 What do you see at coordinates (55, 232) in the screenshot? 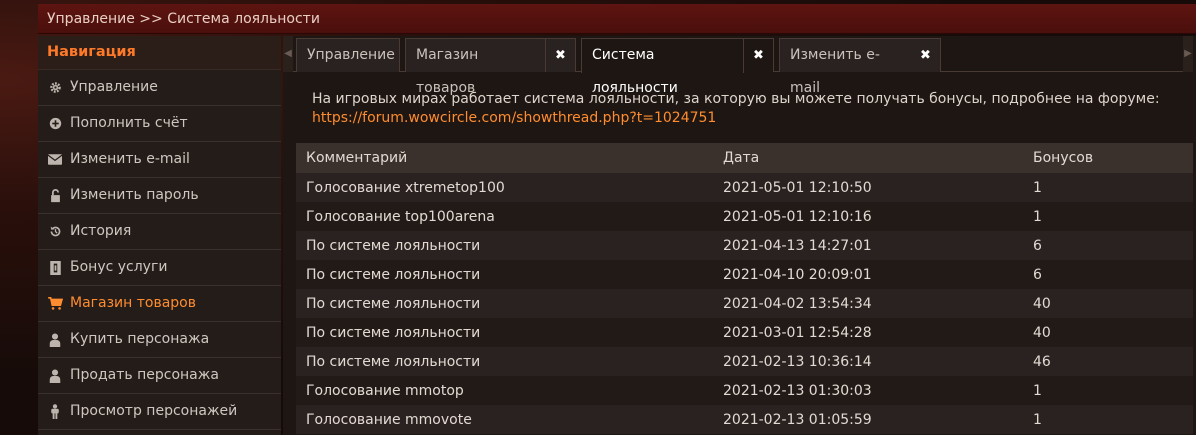
I see `history-icon` at bounding box center [55, 232].